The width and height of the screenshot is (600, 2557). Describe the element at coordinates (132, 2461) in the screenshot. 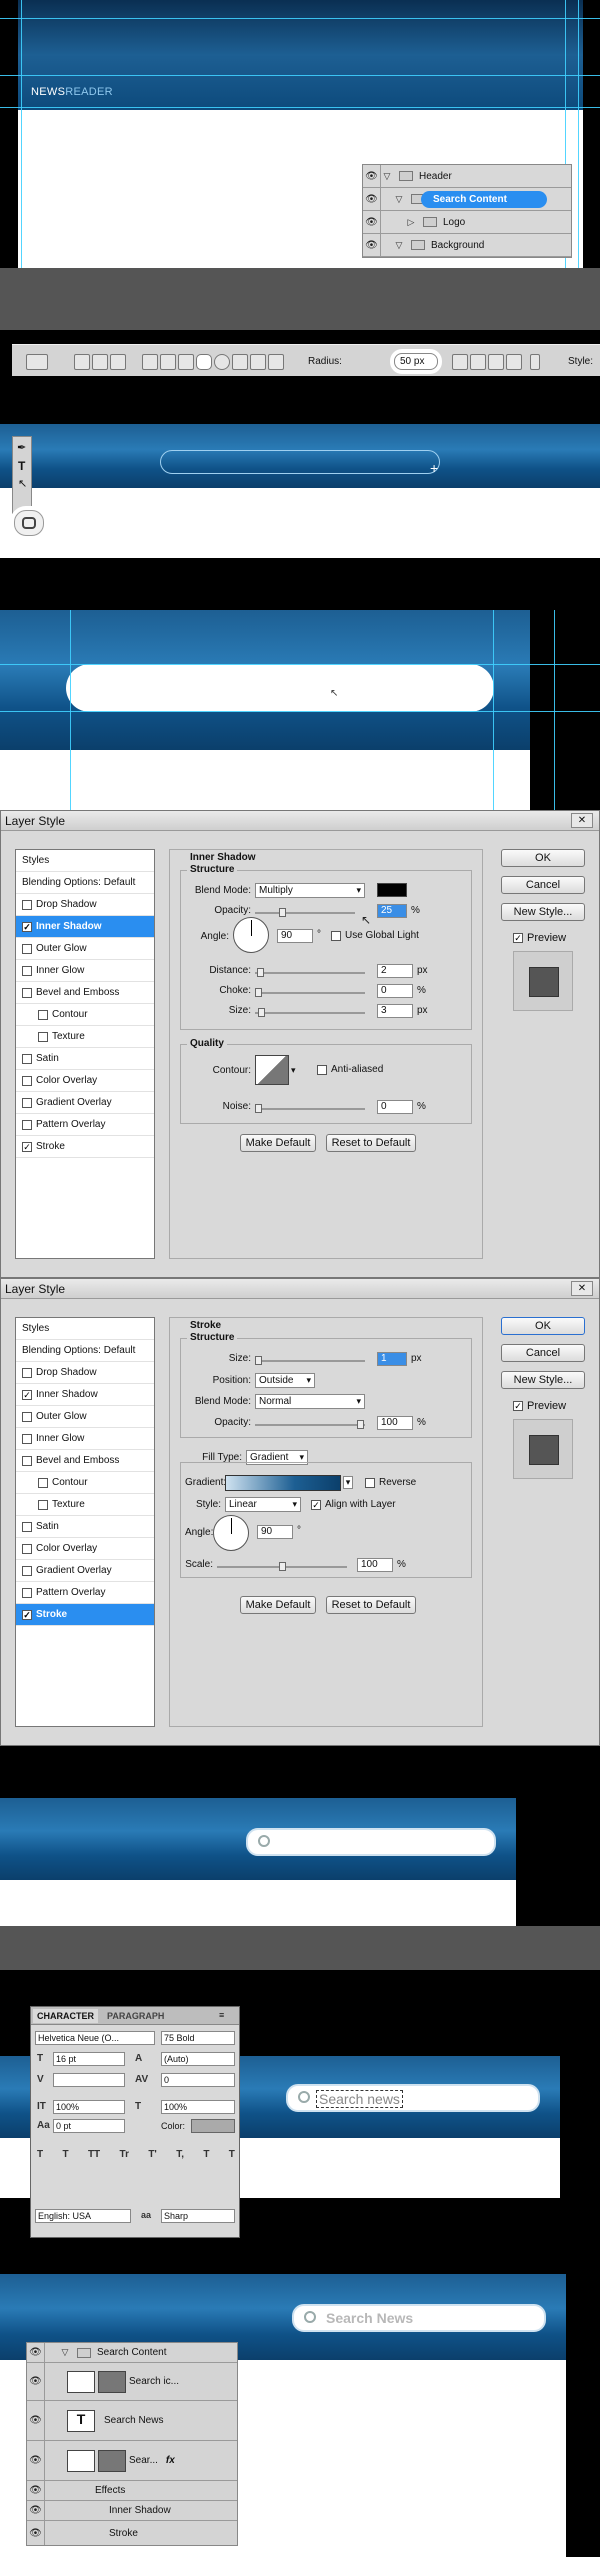

I see `layer-row: 👁 Sear... fx` at that location.